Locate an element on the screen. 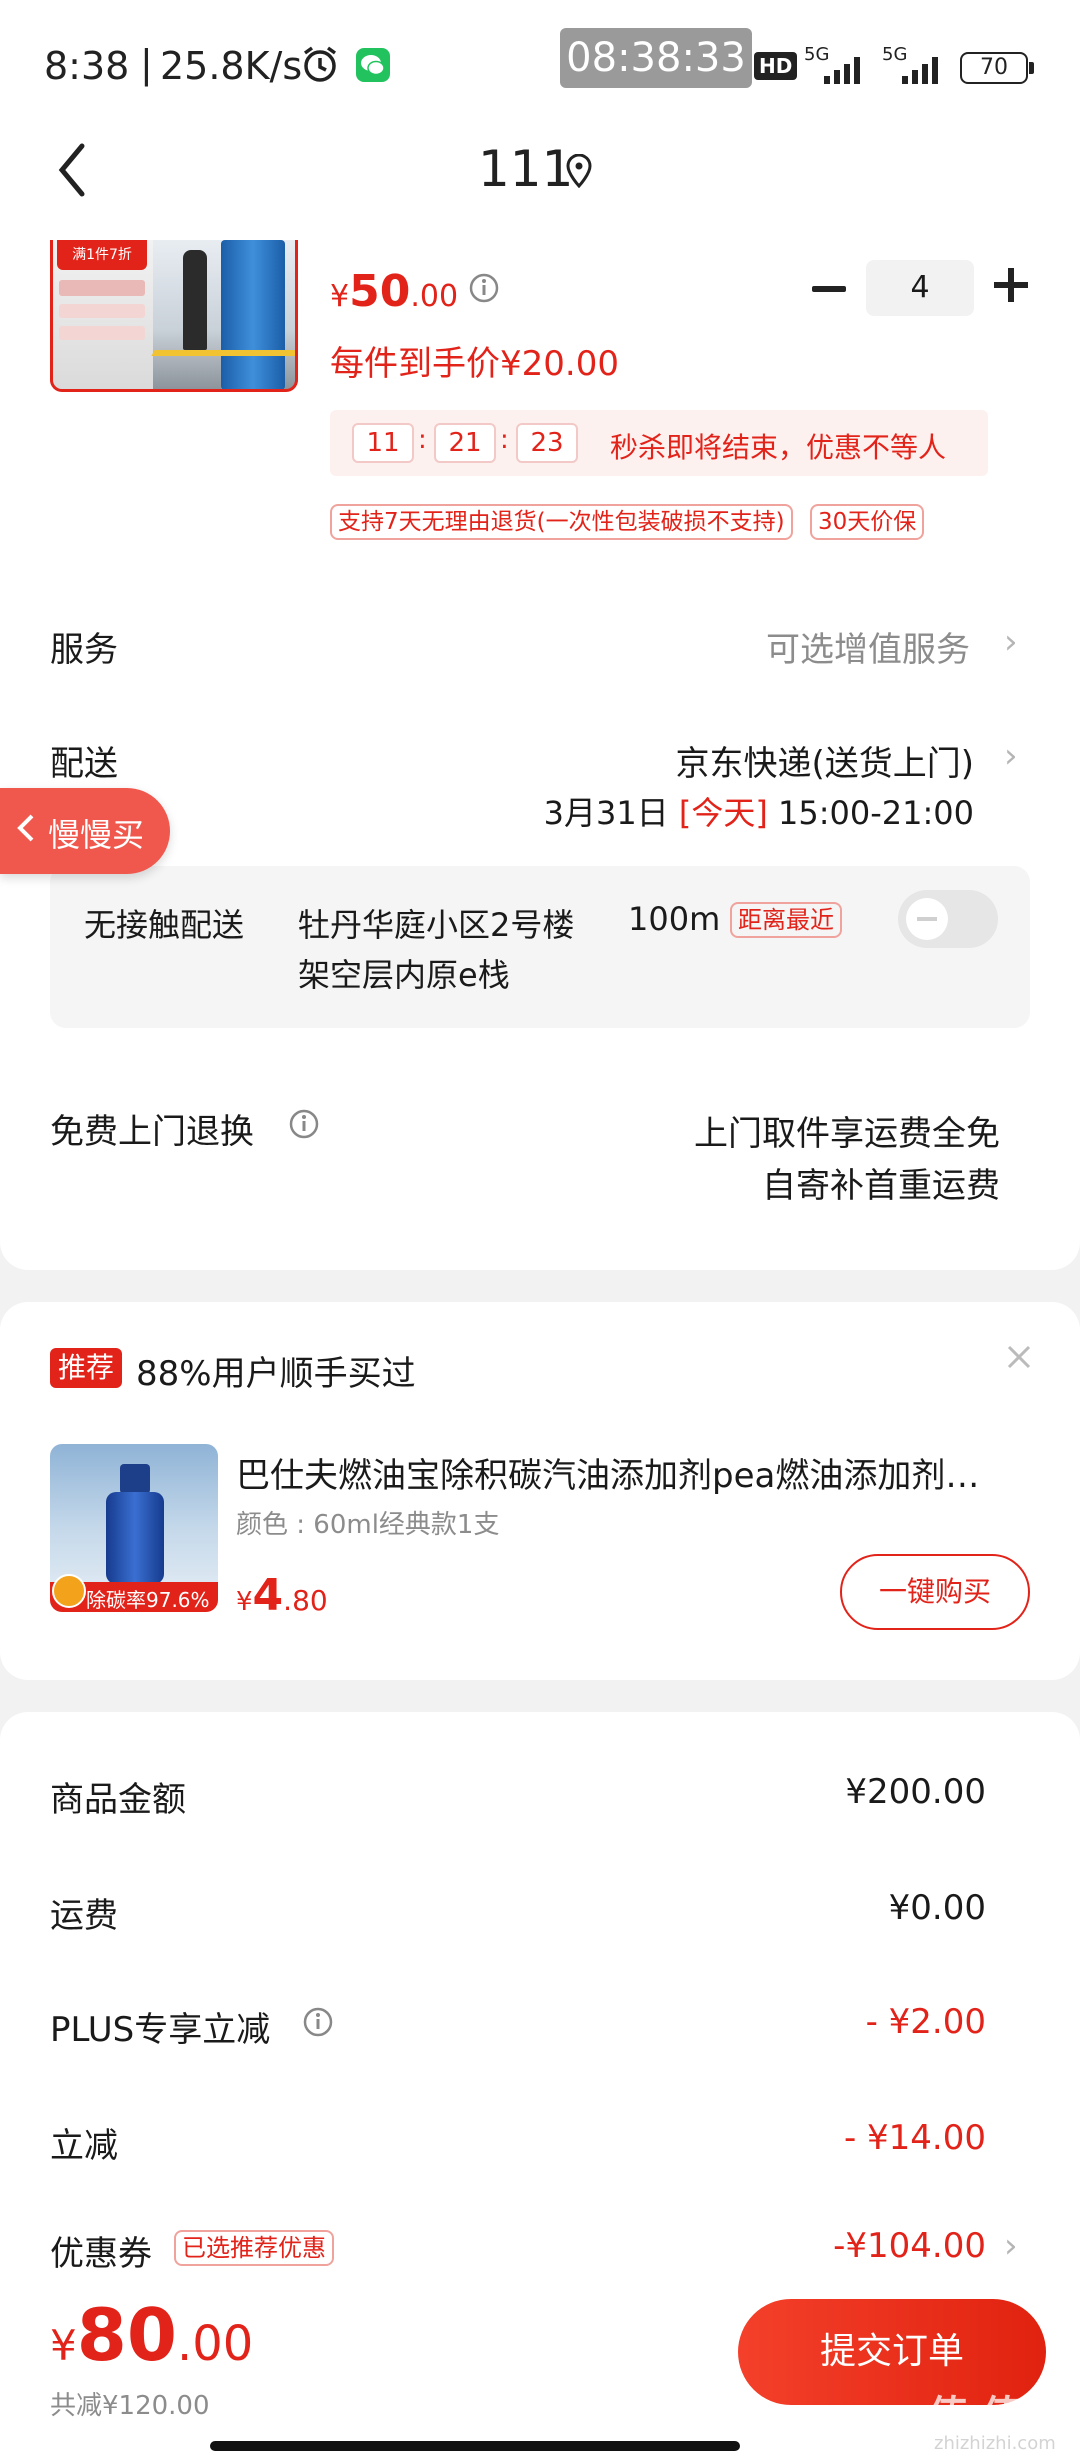 The height and width of the screenshot is (2460, 1080). thumb-bottle-nozzle is located at coordinates (195, 300).